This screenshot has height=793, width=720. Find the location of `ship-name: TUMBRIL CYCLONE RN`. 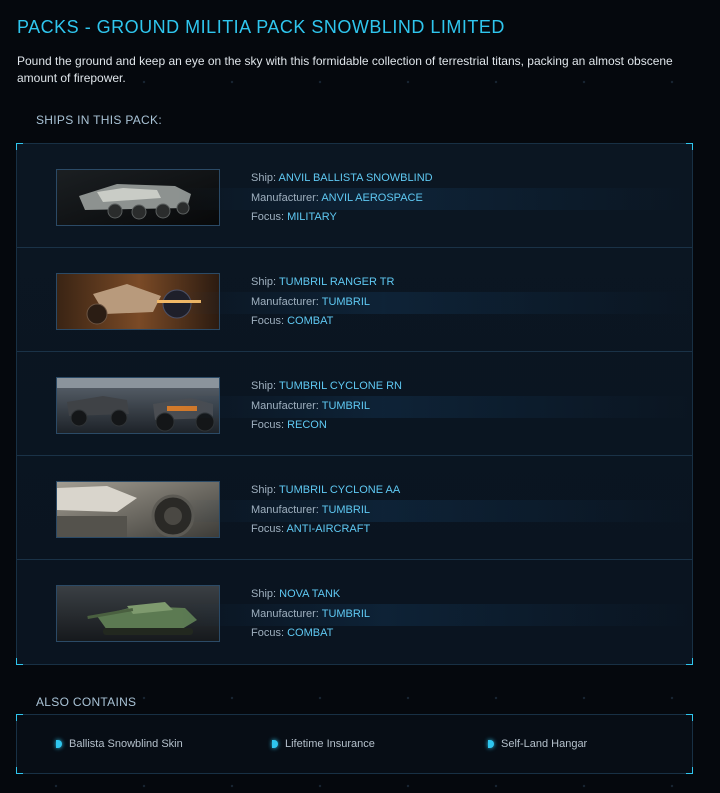

ship-name: TUMBRIL CYCLONE RN is located at coordinates (340, 386).